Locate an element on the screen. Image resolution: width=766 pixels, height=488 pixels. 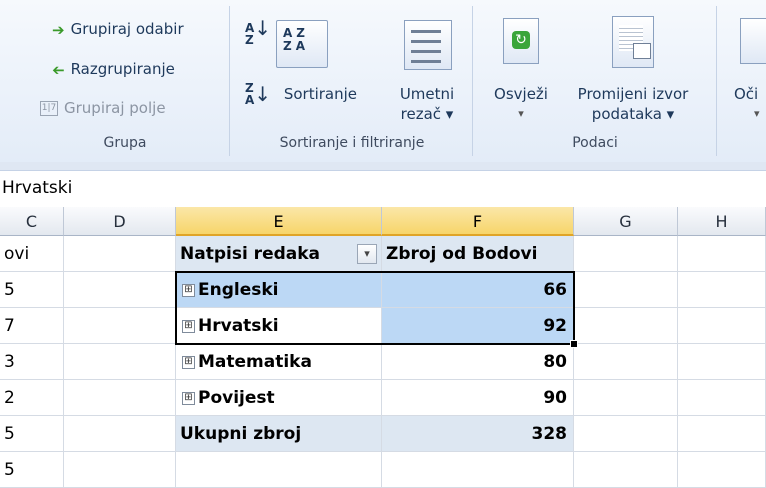
group-label-sort: Sortiranje i filtriranje is located at coordinates (352, 143).